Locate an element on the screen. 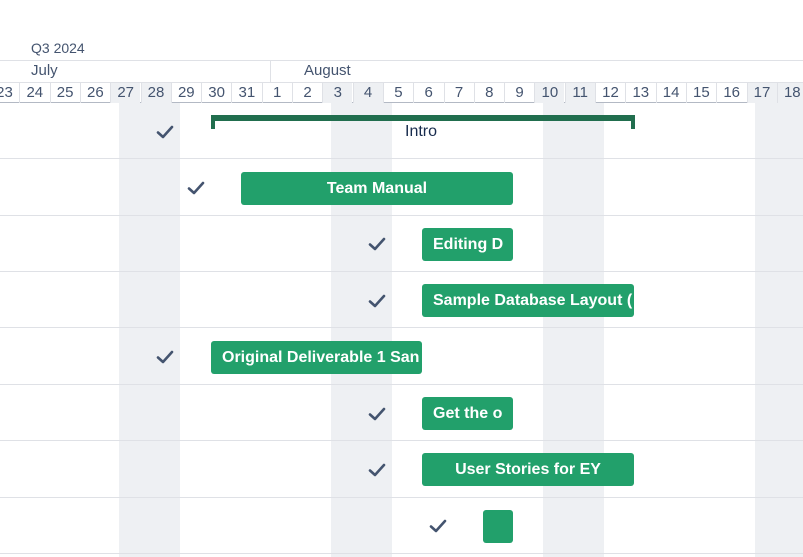 The width and height of the screenshot is (803, 557). day-label: 7 is located at coordinates (458, 93).